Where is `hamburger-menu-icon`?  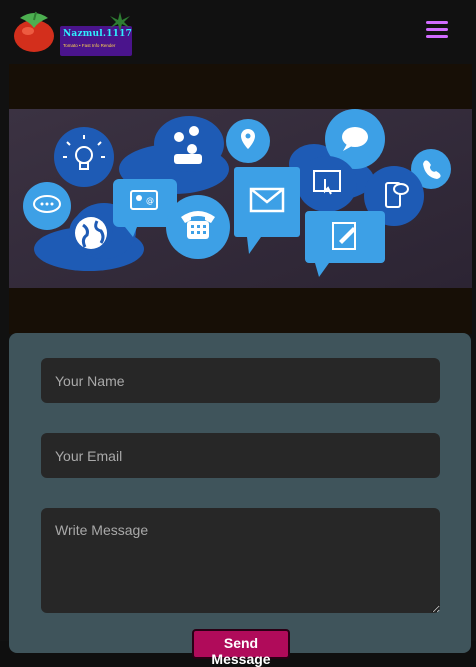 hamburger-menu-icon is located at coordinates (437, 30).